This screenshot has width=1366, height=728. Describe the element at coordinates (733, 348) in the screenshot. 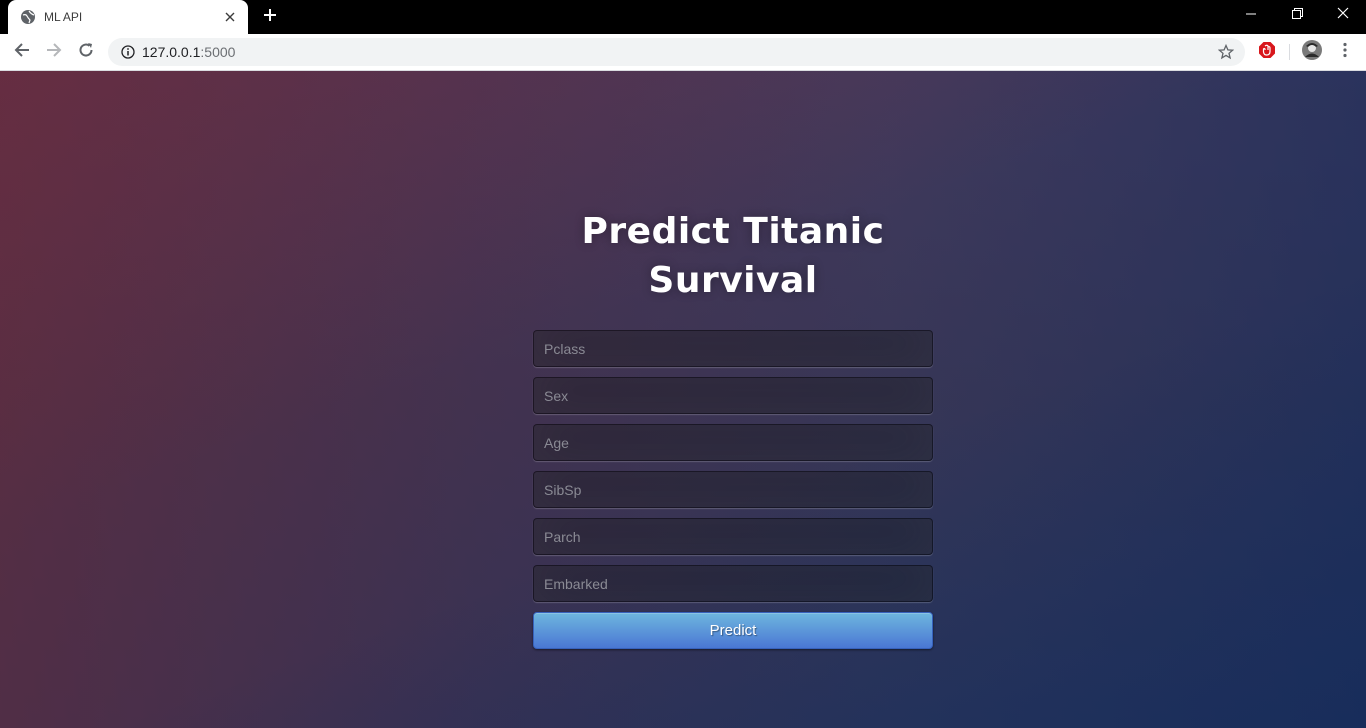

I see `pclass-input` at that location.